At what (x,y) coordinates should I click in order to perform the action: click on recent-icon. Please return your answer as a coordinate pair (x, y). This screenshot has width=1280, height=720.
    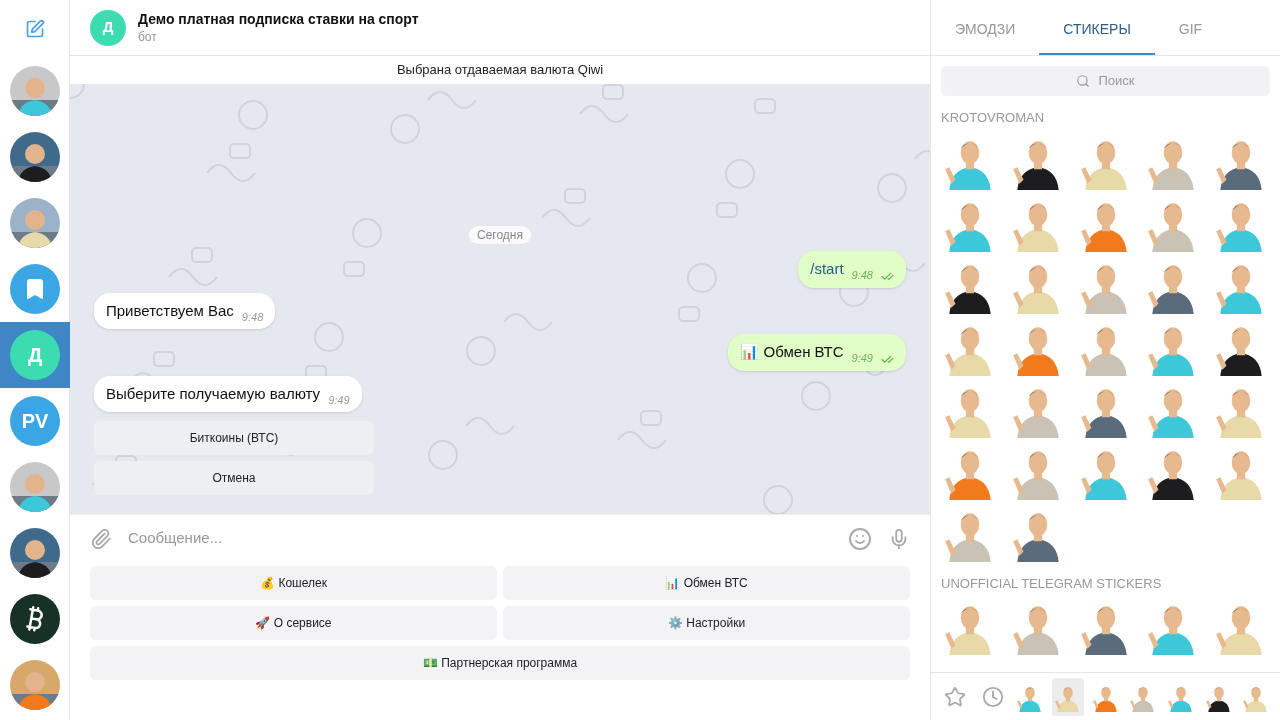
    Looking at the image, I should click on (992, 696).